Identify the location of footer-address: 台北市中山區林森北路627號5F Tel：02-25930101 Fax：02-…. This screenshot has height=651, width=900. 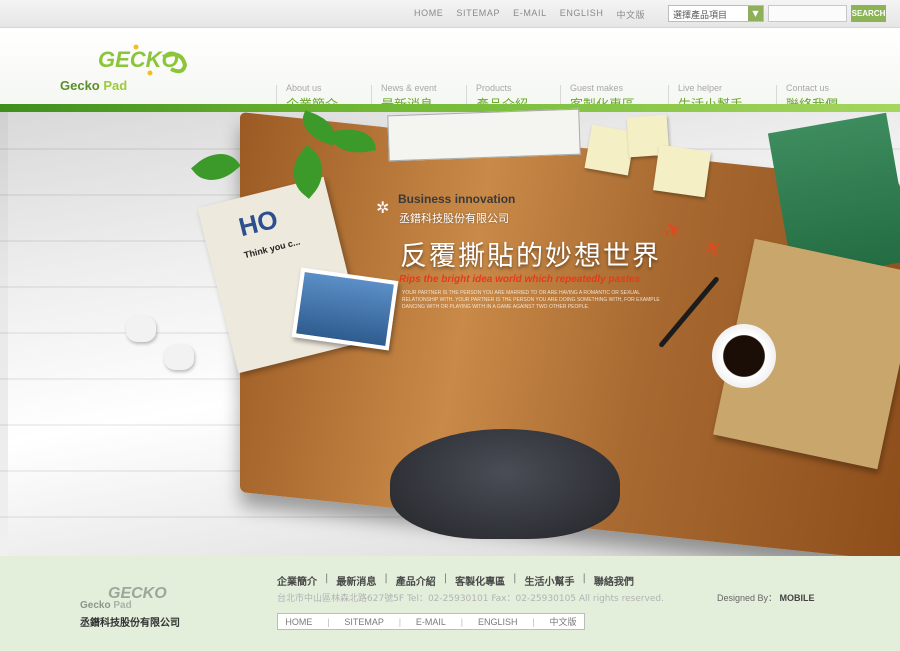
(470, 599).